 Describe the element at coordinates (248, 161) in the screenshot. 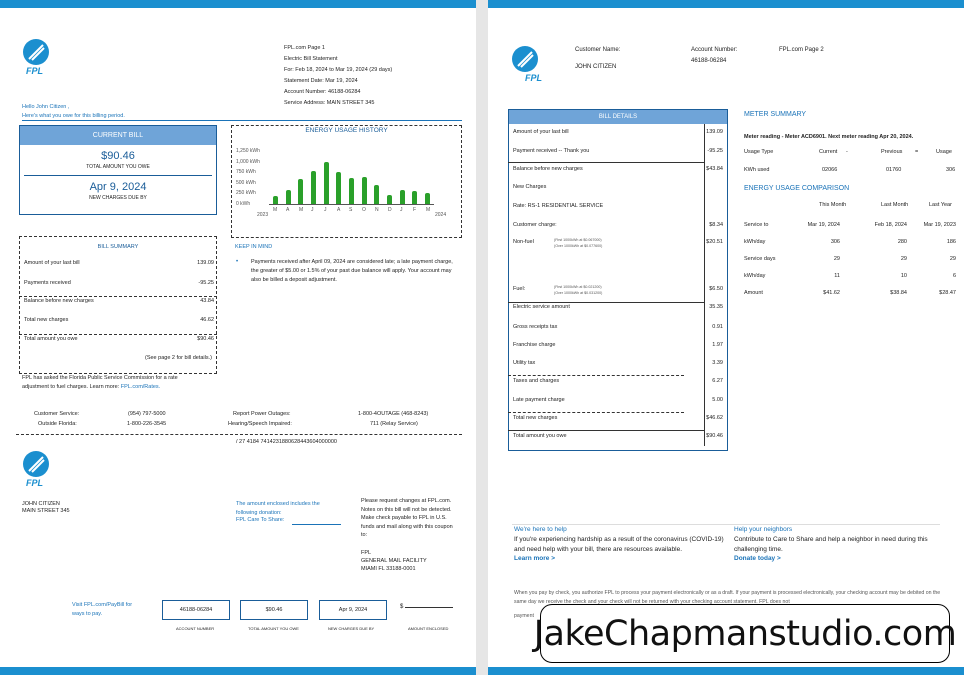

I see `y-tick-label: 1,000 kWh` at that location.